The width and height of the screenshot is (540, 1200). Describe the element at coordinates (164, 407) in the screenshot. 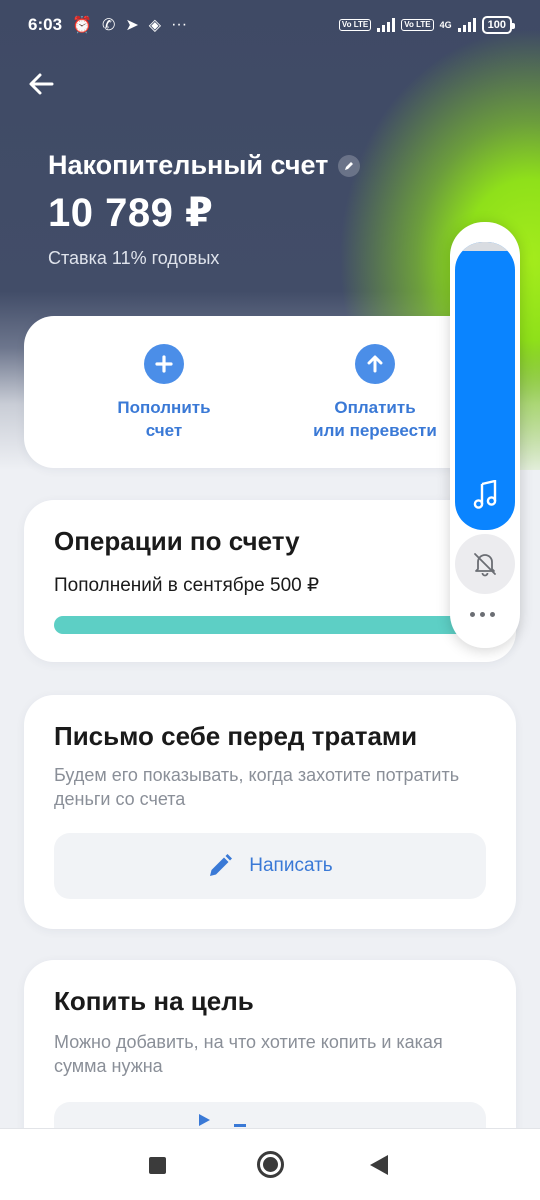

I see `top-up-label-line1: Пополнить` at that location.